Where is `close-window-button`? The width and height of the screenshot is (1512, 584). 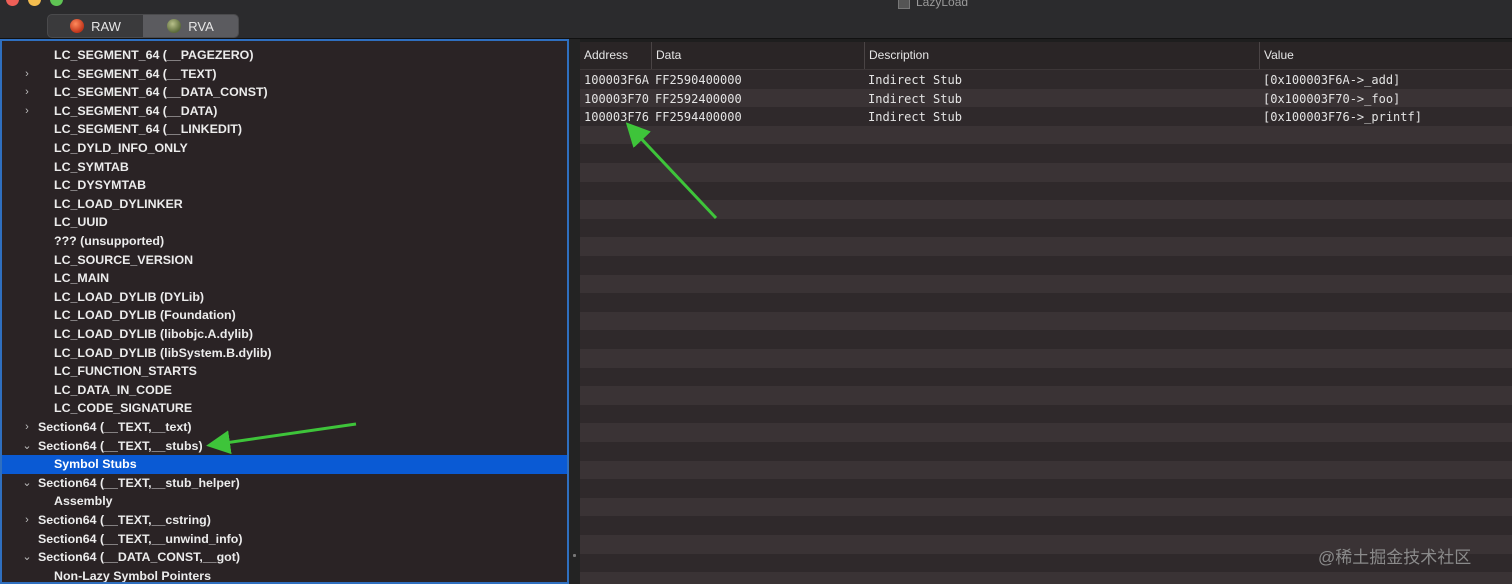 close-window-button is located at coordinates (12, 3).